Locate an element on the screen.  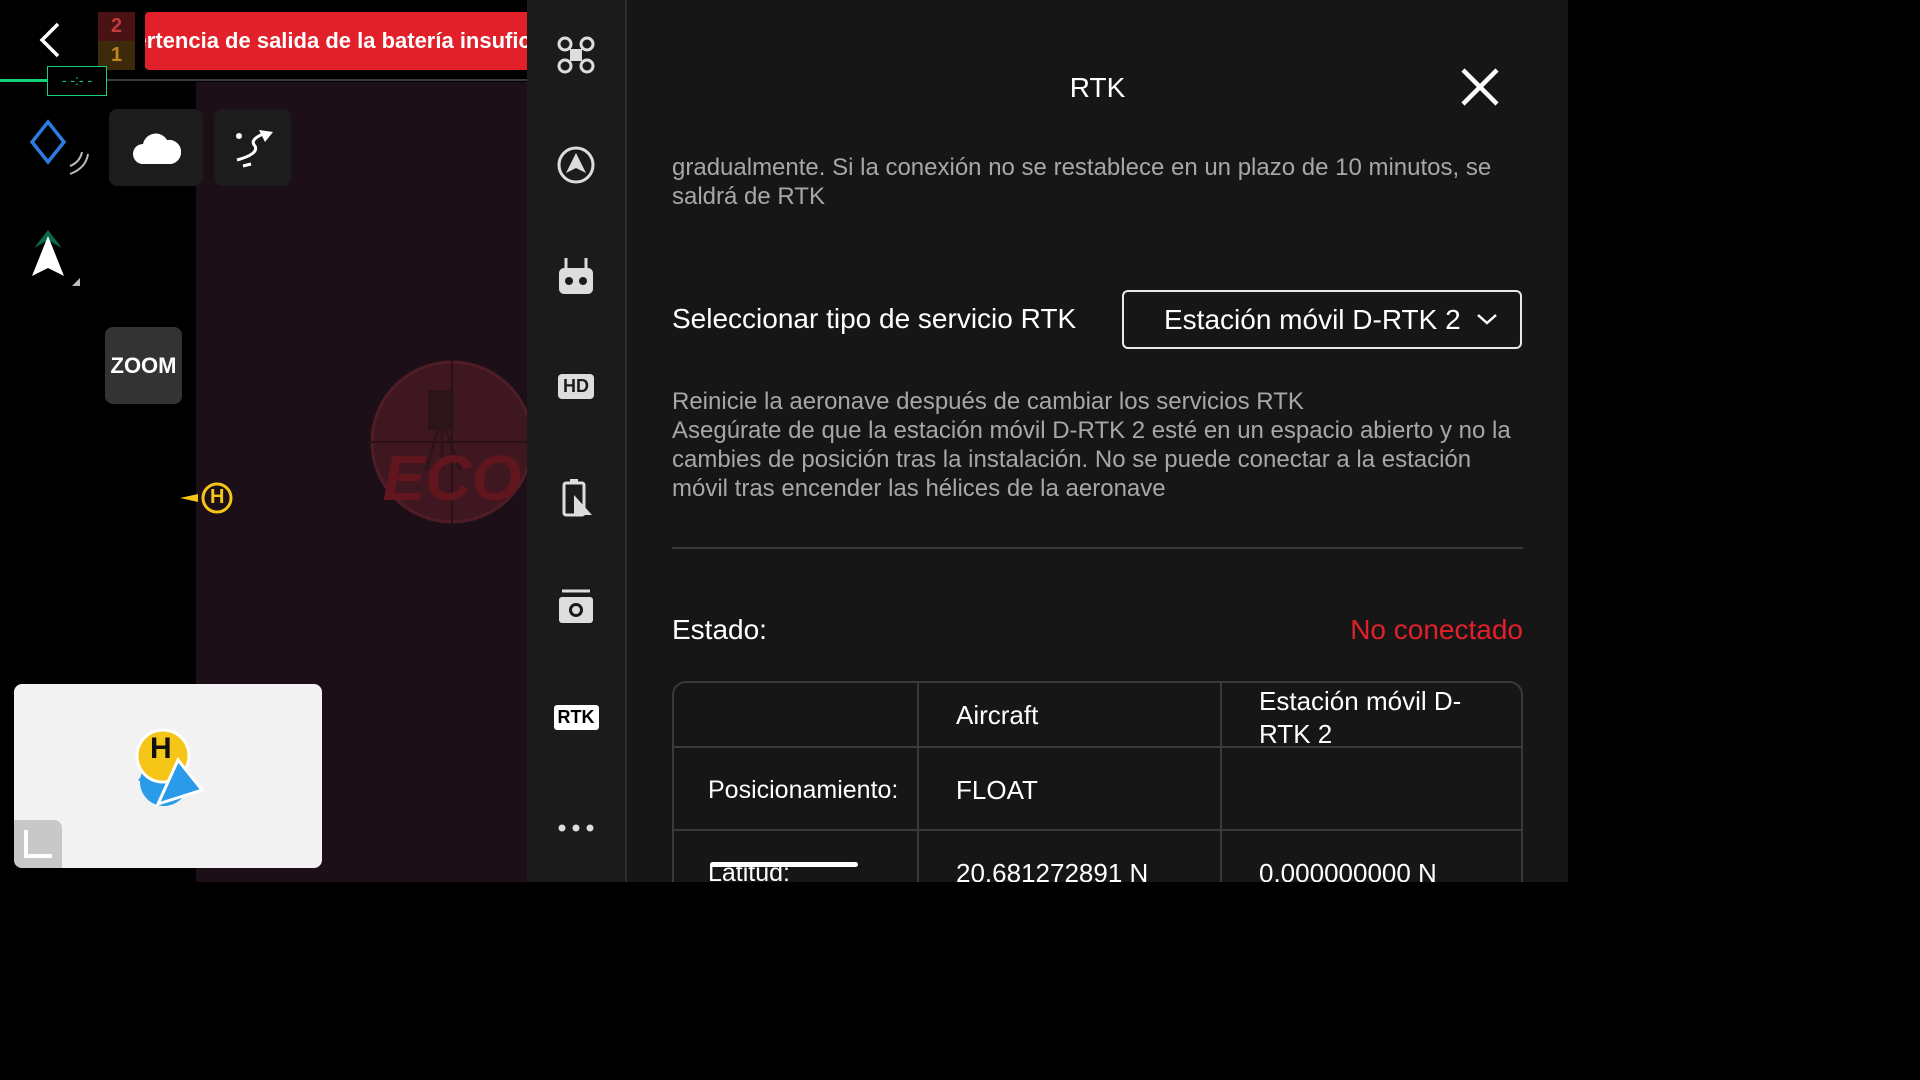
more-icon is located at coordinates (576, 828).